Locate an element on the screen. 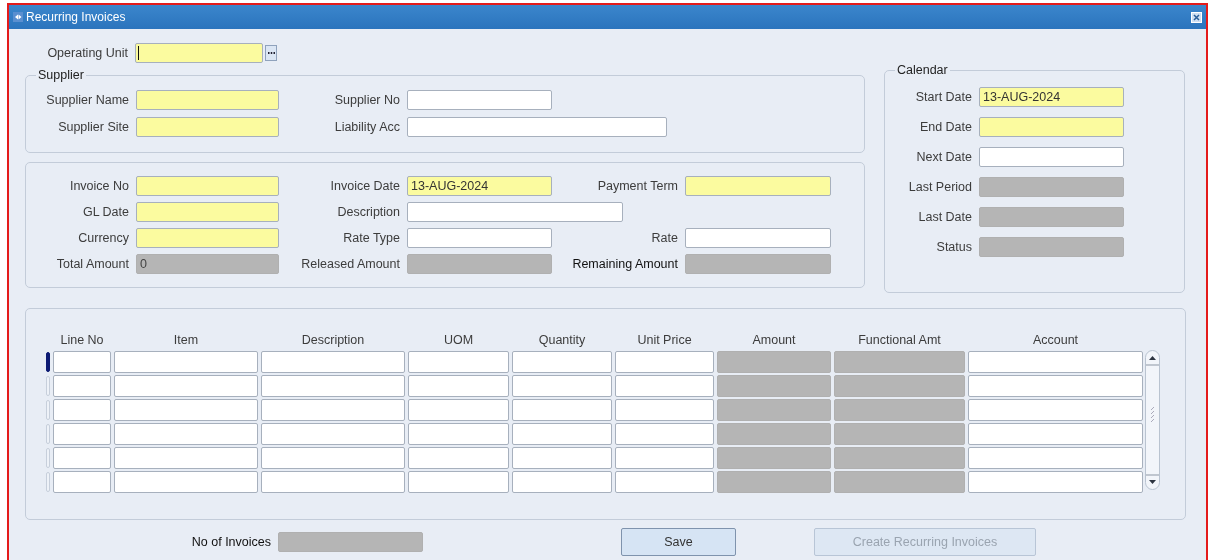  column-header: Item is located at coordinates (186, 340).